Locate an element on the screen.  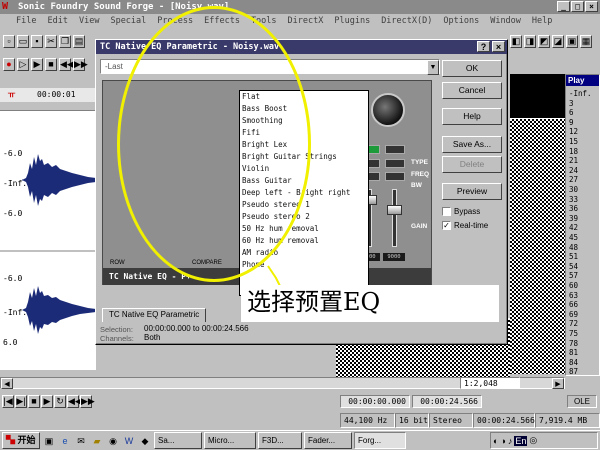
rewind-icon: ◀◀ is located at coordinates (66, 64).